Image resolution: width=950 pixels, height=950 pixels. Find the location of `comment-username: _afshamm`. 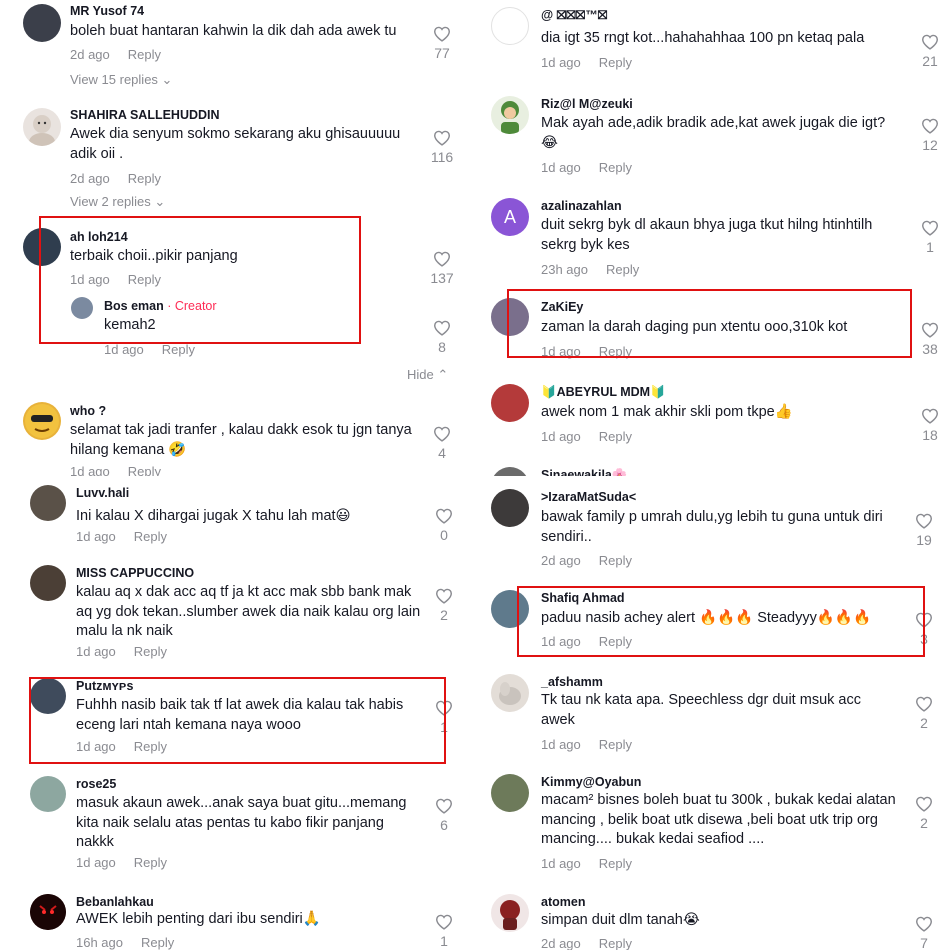

comment-username: _afshamm is located at coordinates (572, 682).